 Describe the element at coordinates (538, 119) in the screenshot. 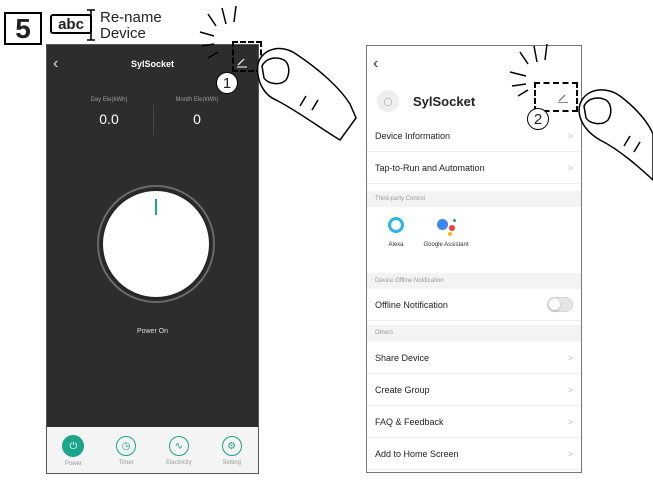

I see `callout-number-2: 2` at that location.